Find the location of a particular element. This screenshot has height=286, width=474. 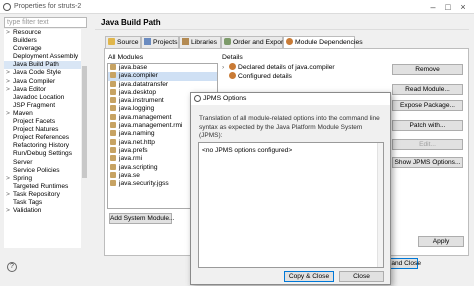

tree-item: JSP Fragment is located at coordinates (46, 106).